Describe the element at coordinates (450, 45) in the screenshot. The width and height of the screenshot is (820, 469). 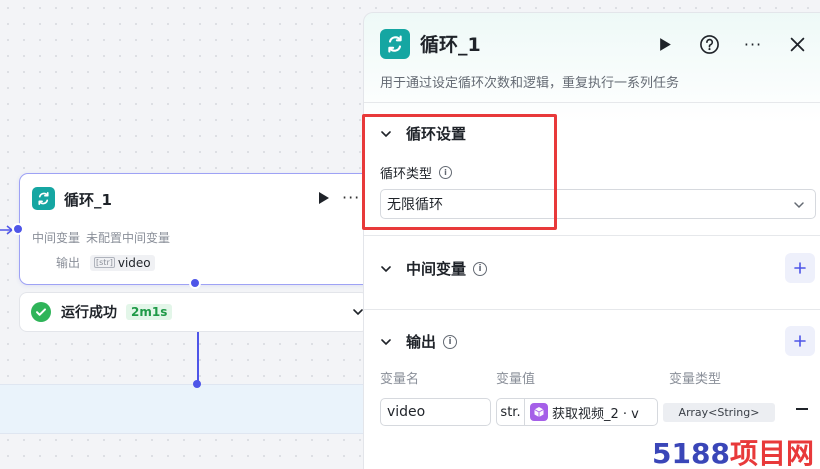
I see `panel-title: 循环_1` at that location.